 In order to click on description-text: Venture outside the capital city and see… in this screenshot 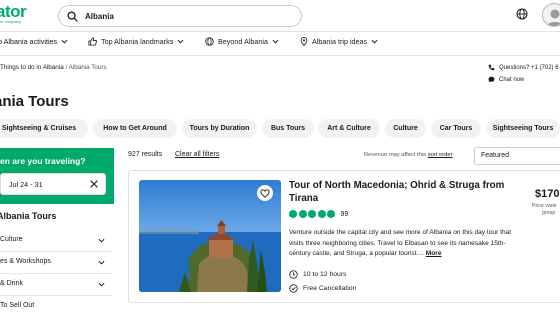, I will do `click(400, 243)`.